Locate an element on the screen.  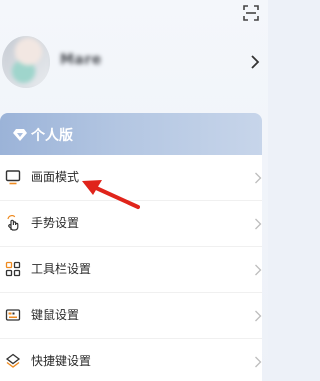
avatar is located at coordinates (26, 62).